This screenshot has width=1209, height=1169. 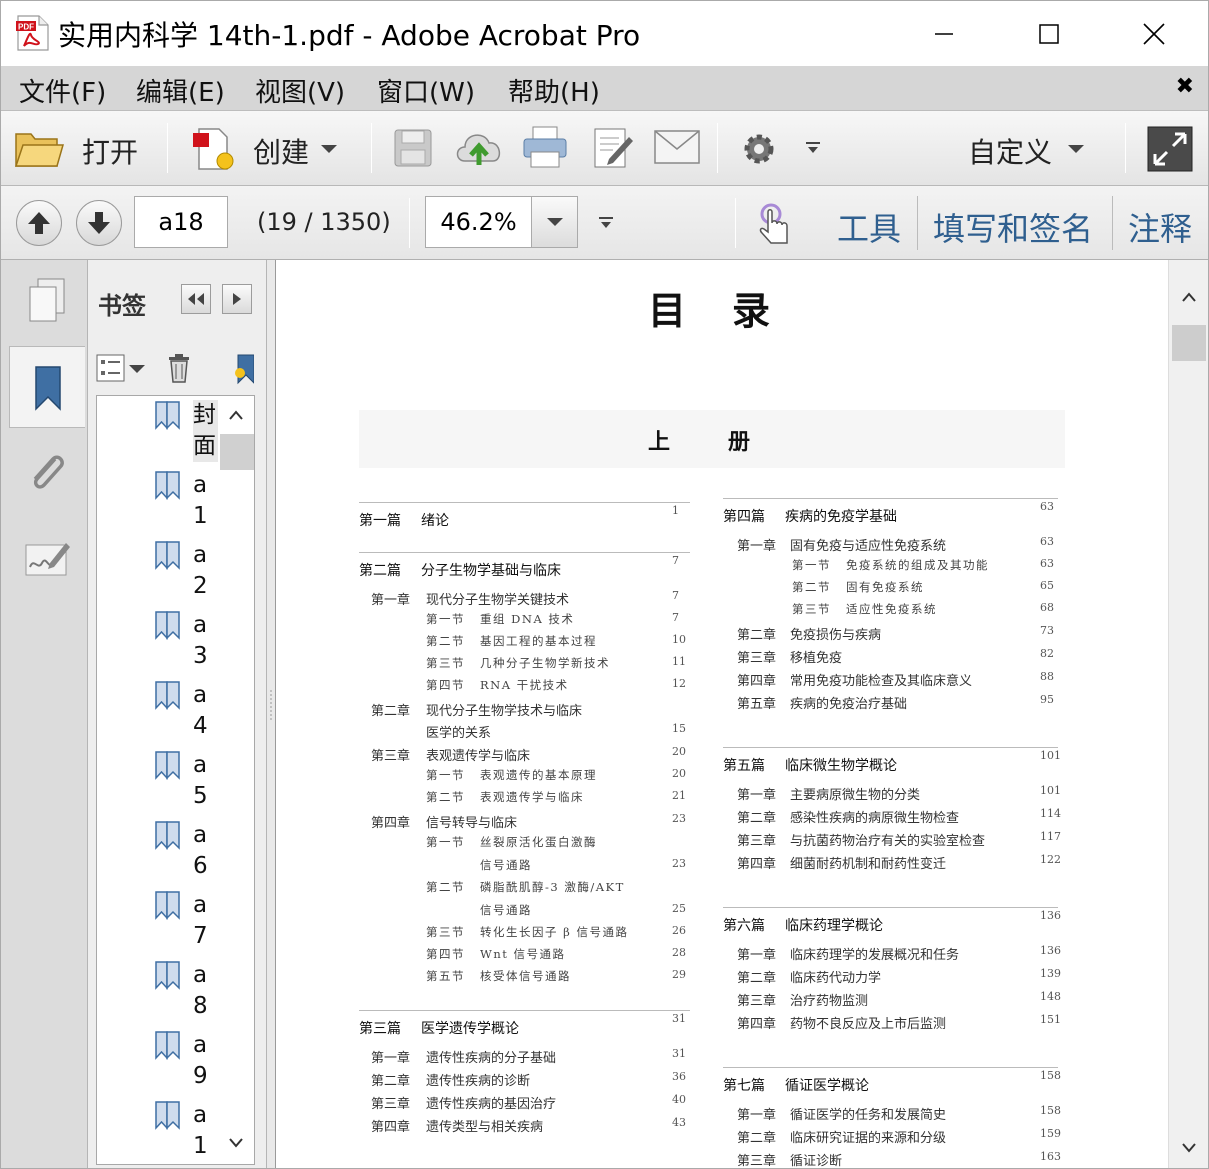 I want to click on open-button: 打开, so click(x=110, y=151).